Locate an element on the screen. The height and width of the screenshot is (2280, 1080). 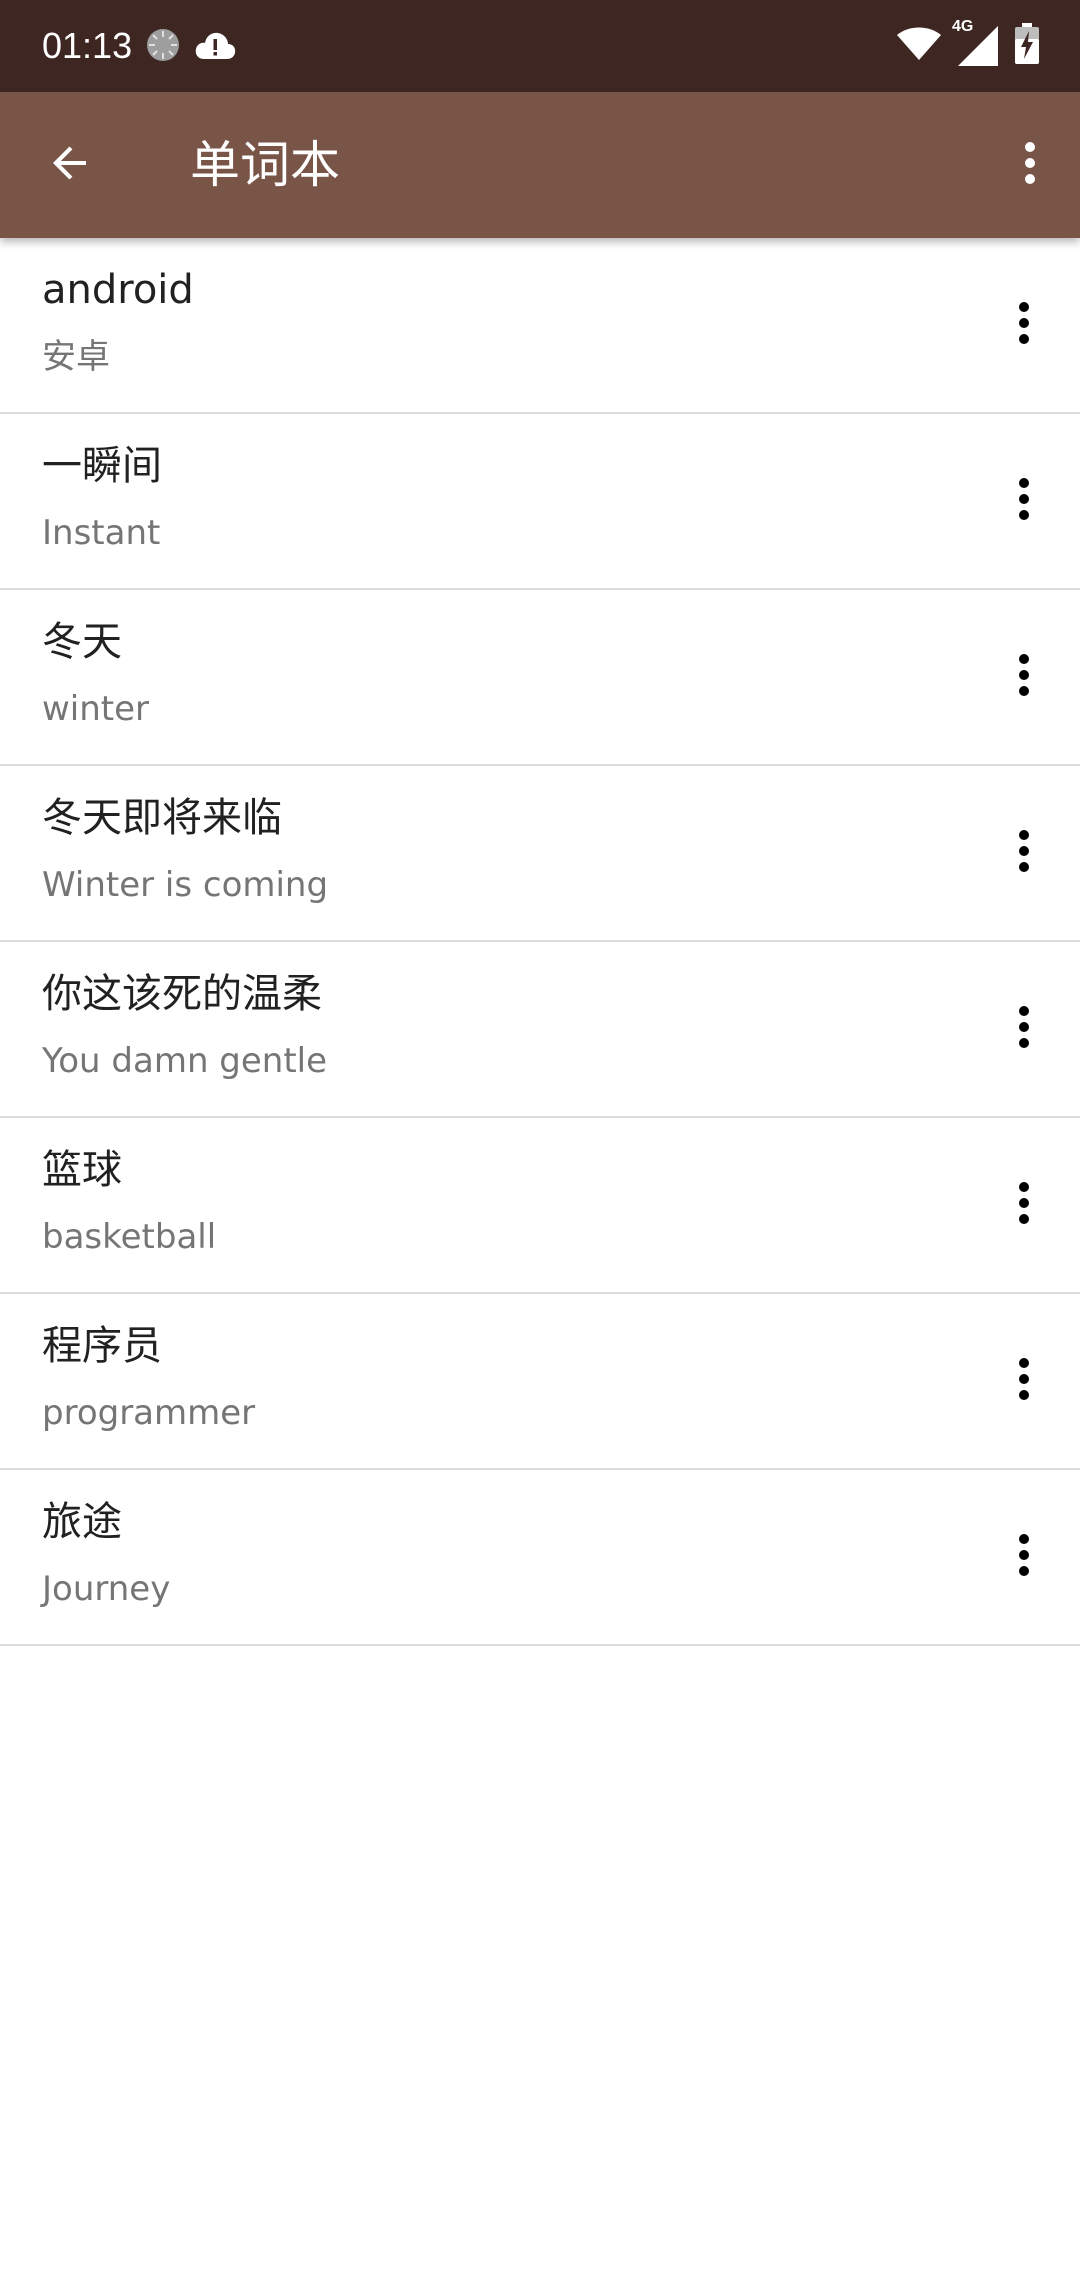
word-text: 程序员 is located at coordinates (102, 1346).